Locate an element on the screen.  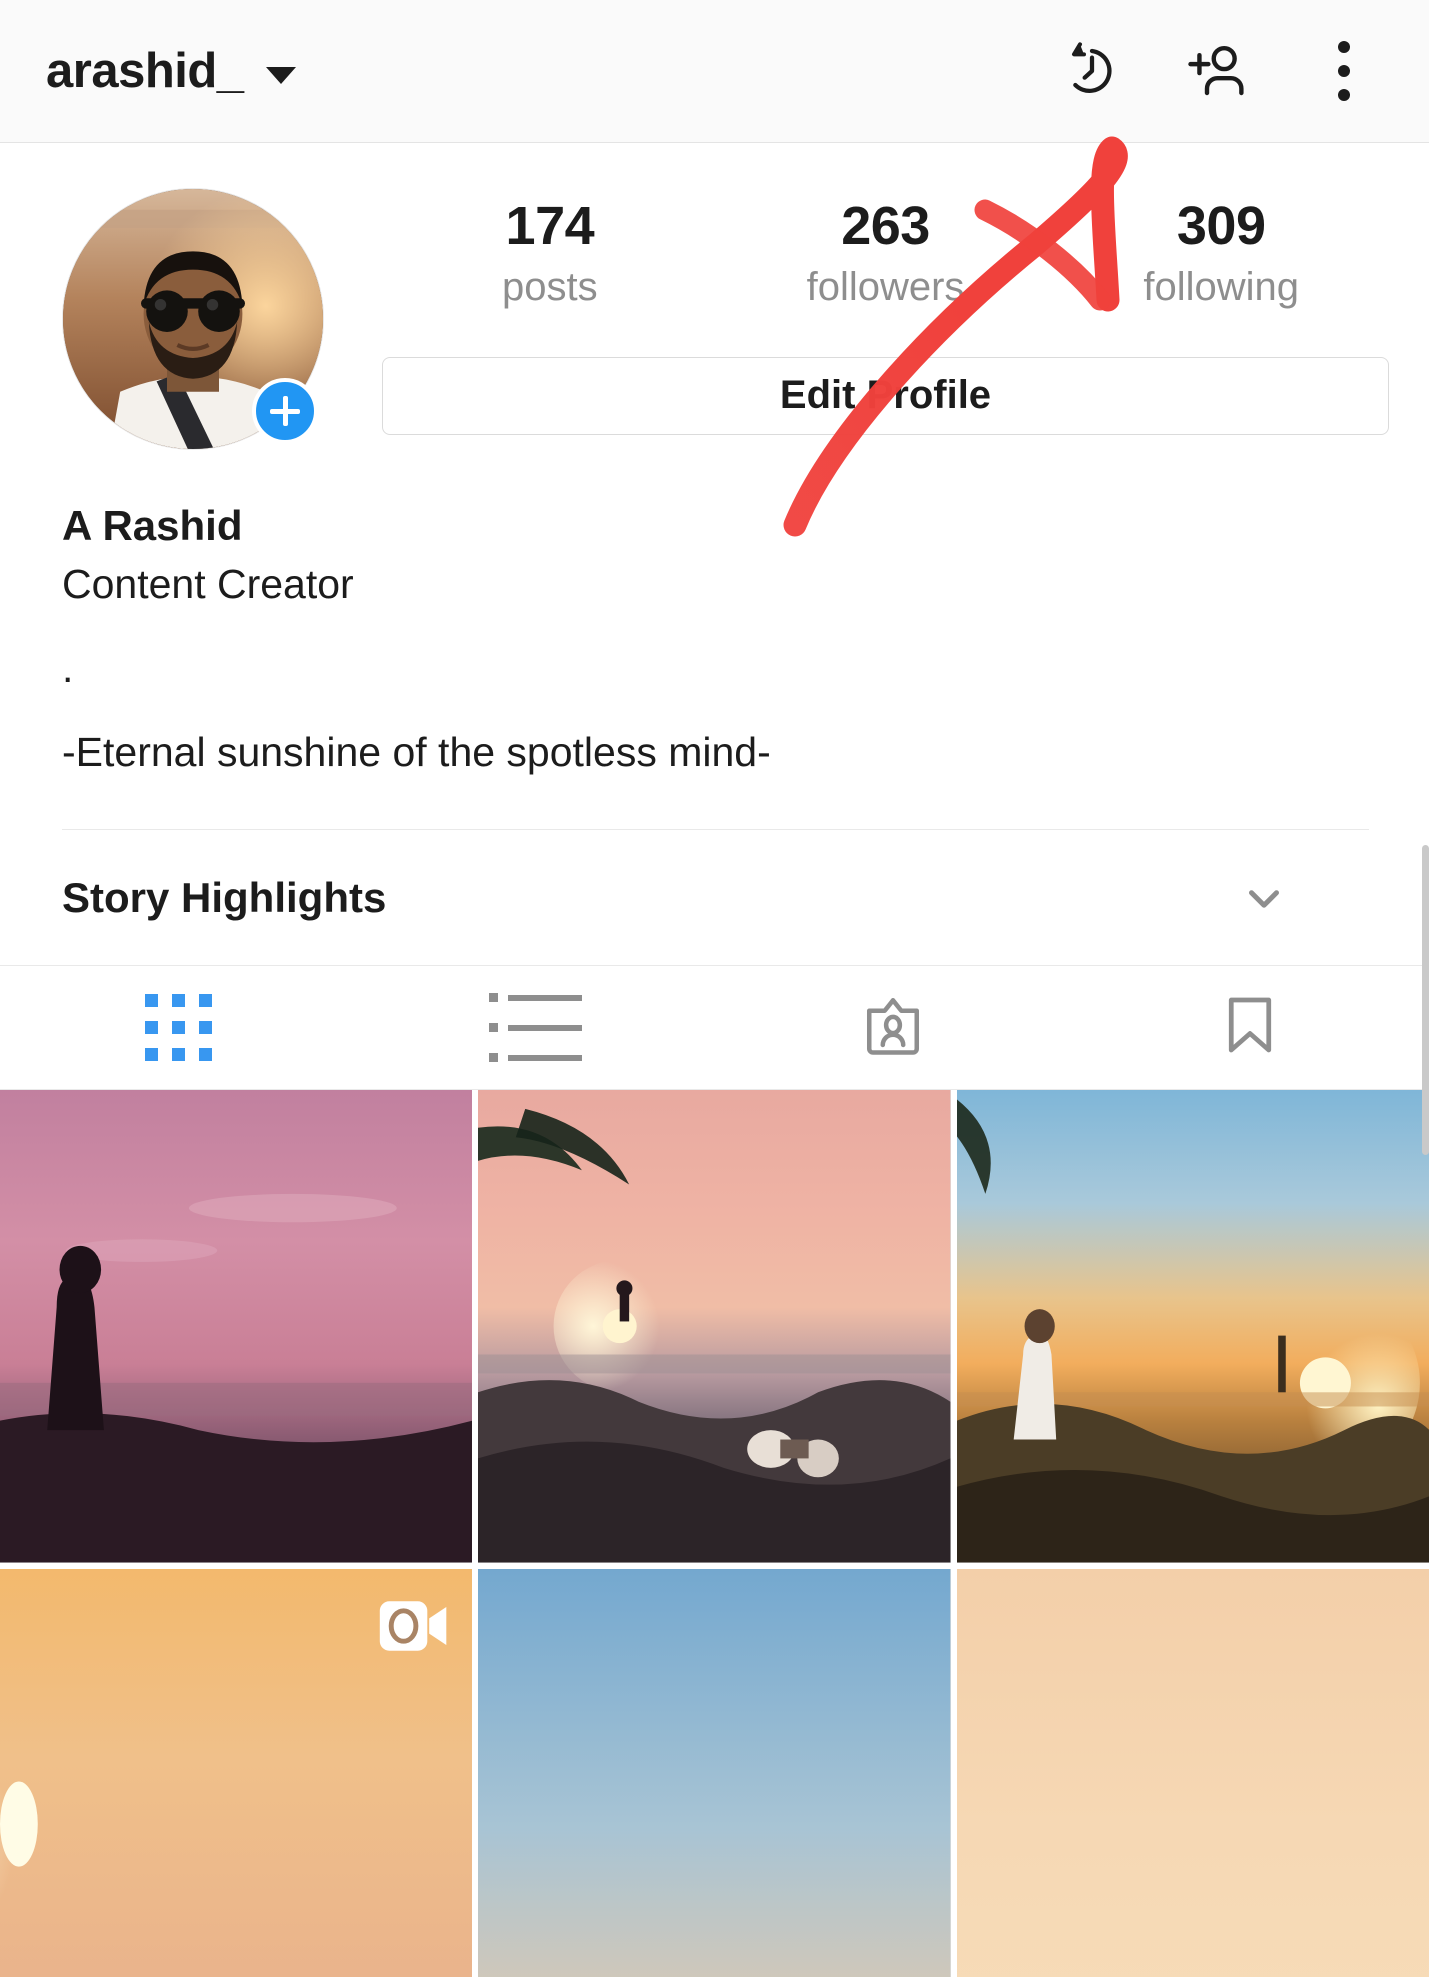
bookmark-icon is located at coordinates (1250, 1027).